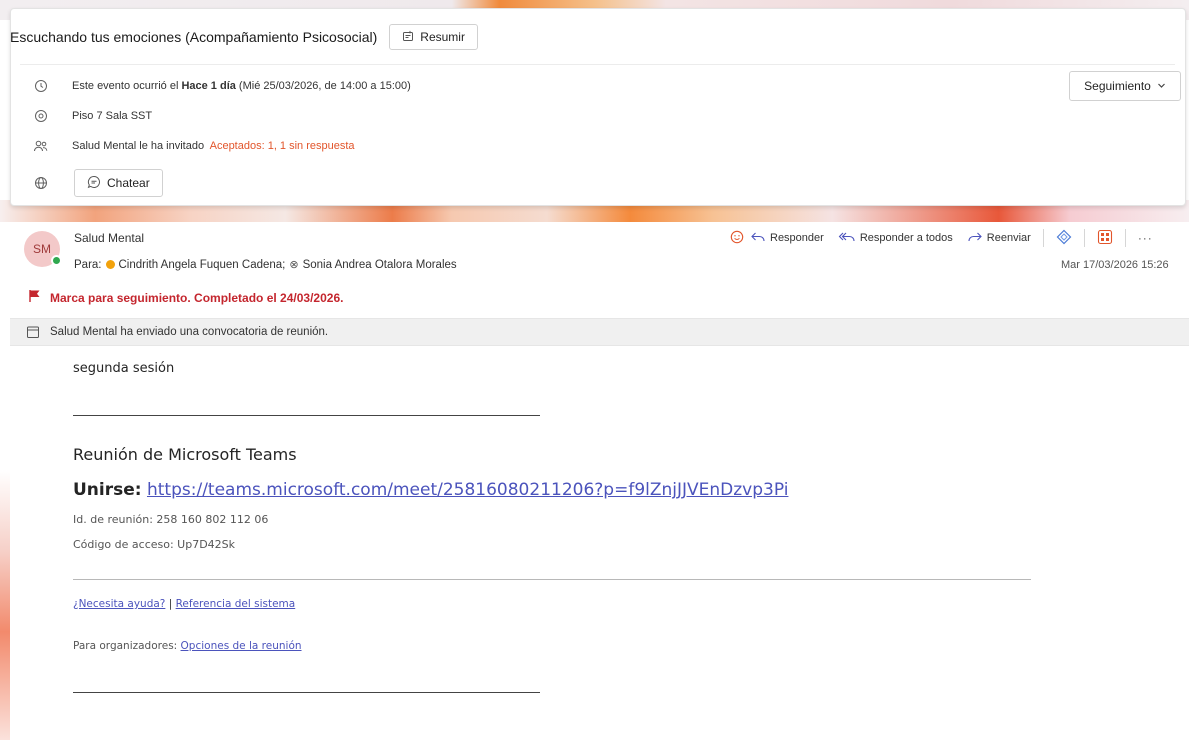 This screenshot has width=1189, height=740. Describe the element at coordinates (112, 116) in the screenshot. I see `location-text: Piso 7 Sala SST` at that location.